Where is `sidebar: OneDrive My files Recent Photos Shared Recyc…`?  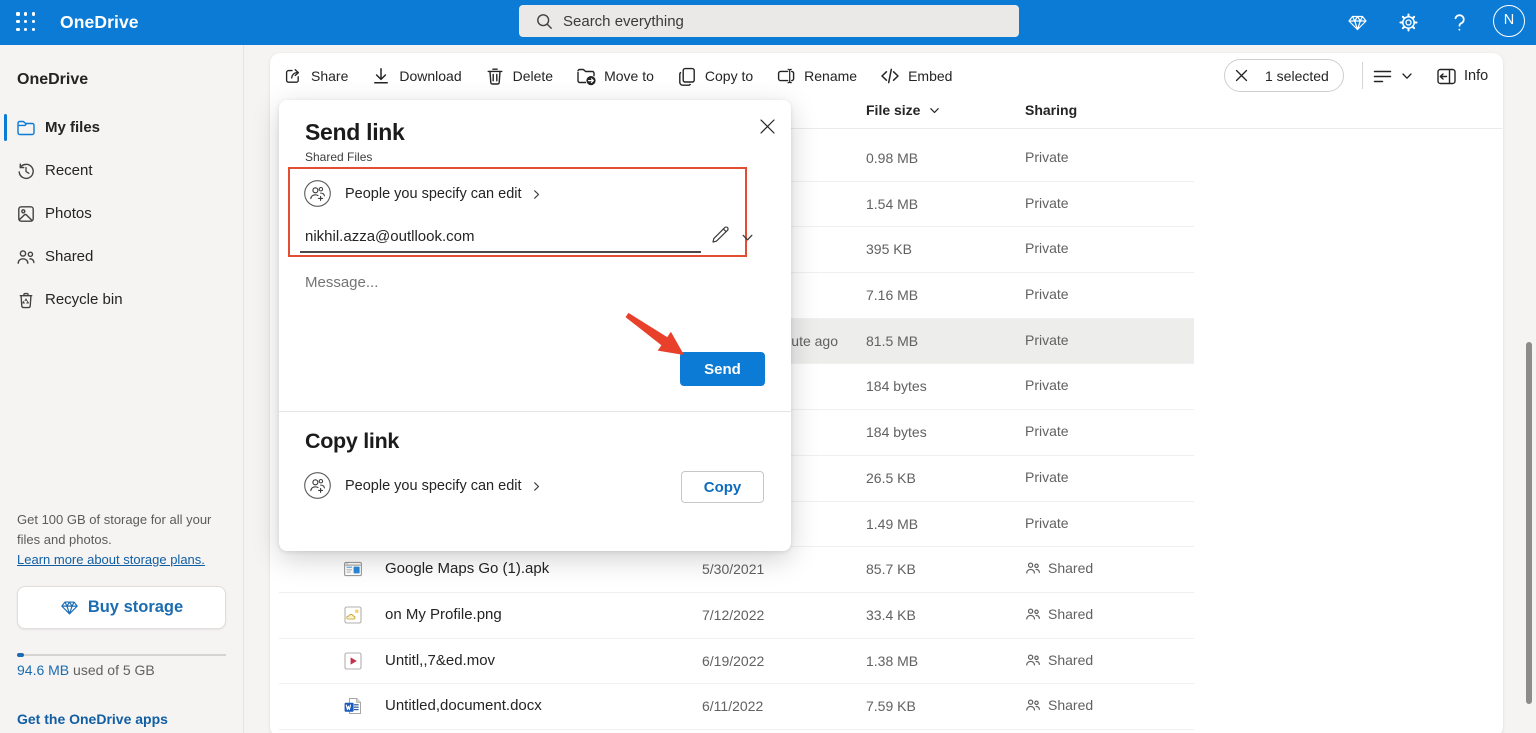 sidebar: OneDrive My files Recent Photos Shared Recyc… is located at coordinates (122, 389).